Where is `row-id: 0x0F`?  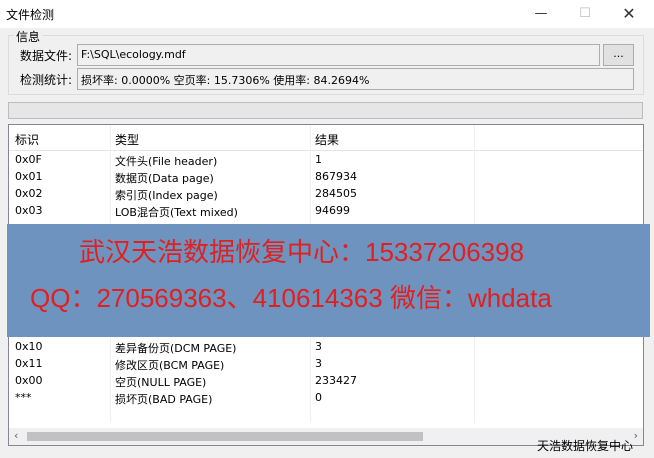 row-id: 0x0F is located at coordinates (28, 159).